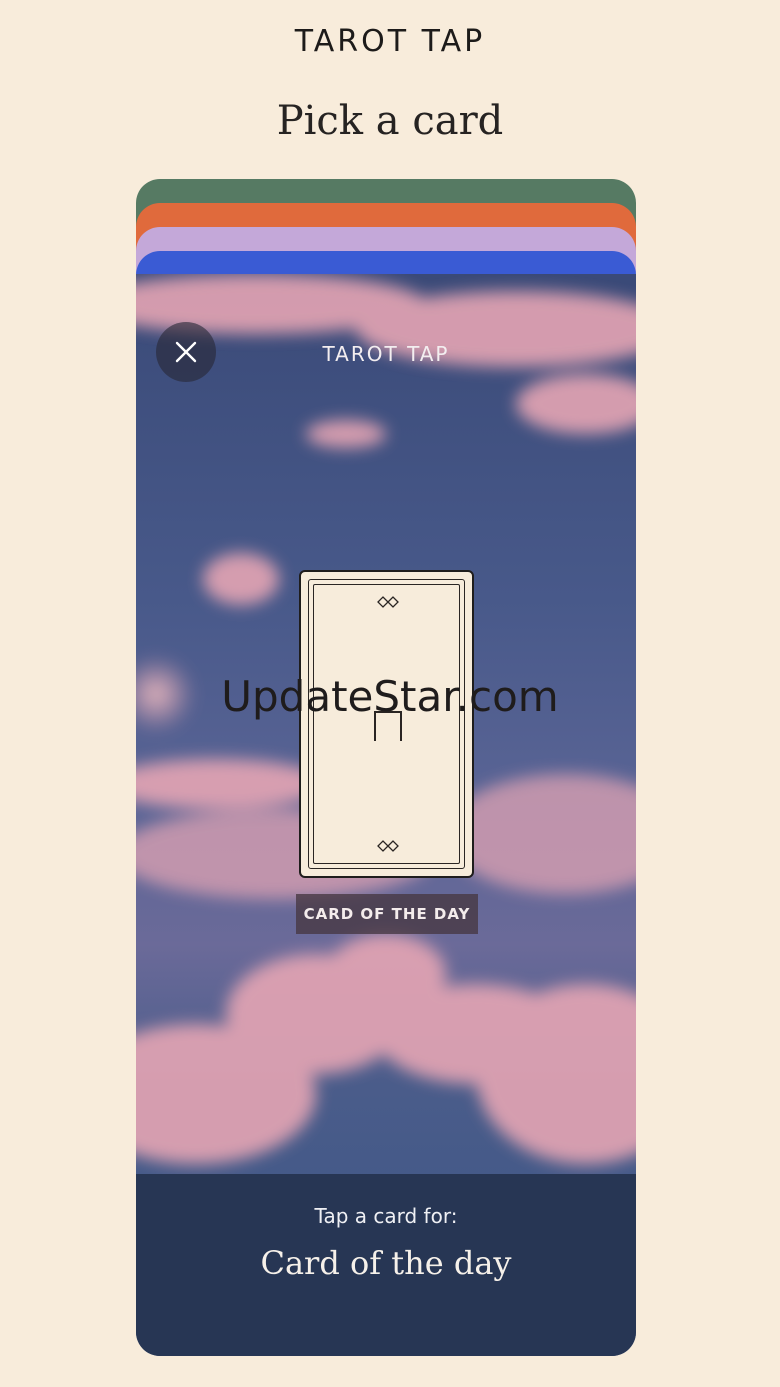  Describe the element at coordinates (386, 724) in the screenshot. I see `tarot-card` at that location.